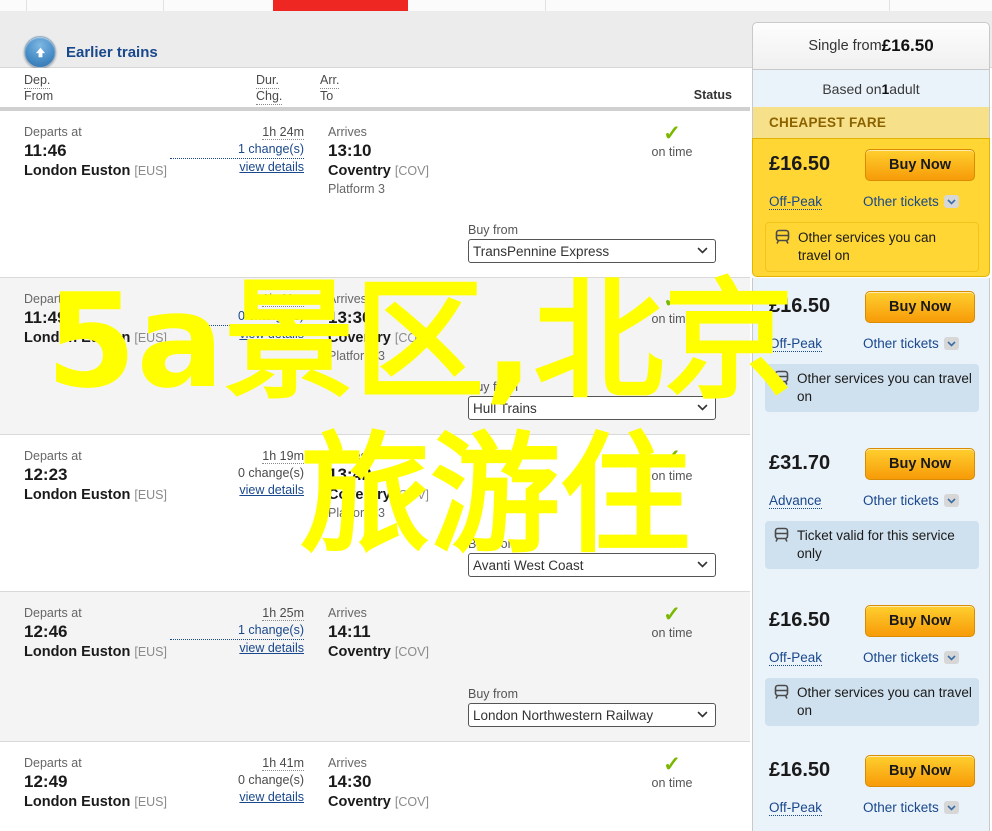 The image size is (992, 831). I want to click on departure-time: 11:49, so click(45, 317).